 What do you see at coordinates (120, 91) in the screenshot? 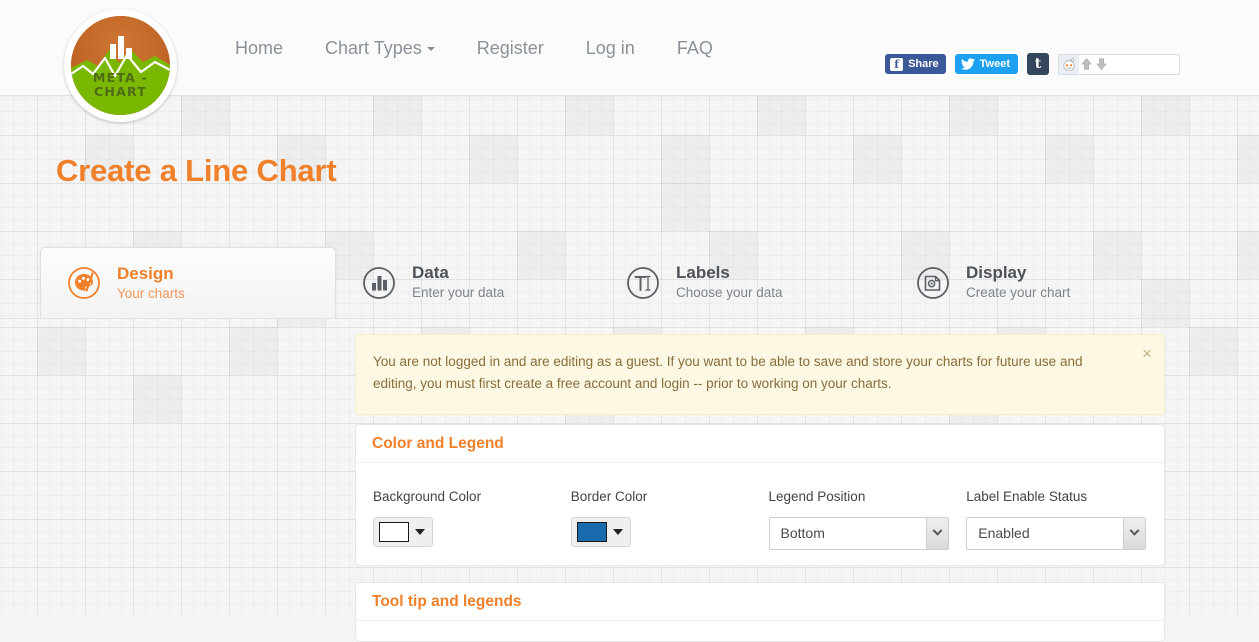
I see `logo-text-line2: CHART` at bounding box center [120, 91].